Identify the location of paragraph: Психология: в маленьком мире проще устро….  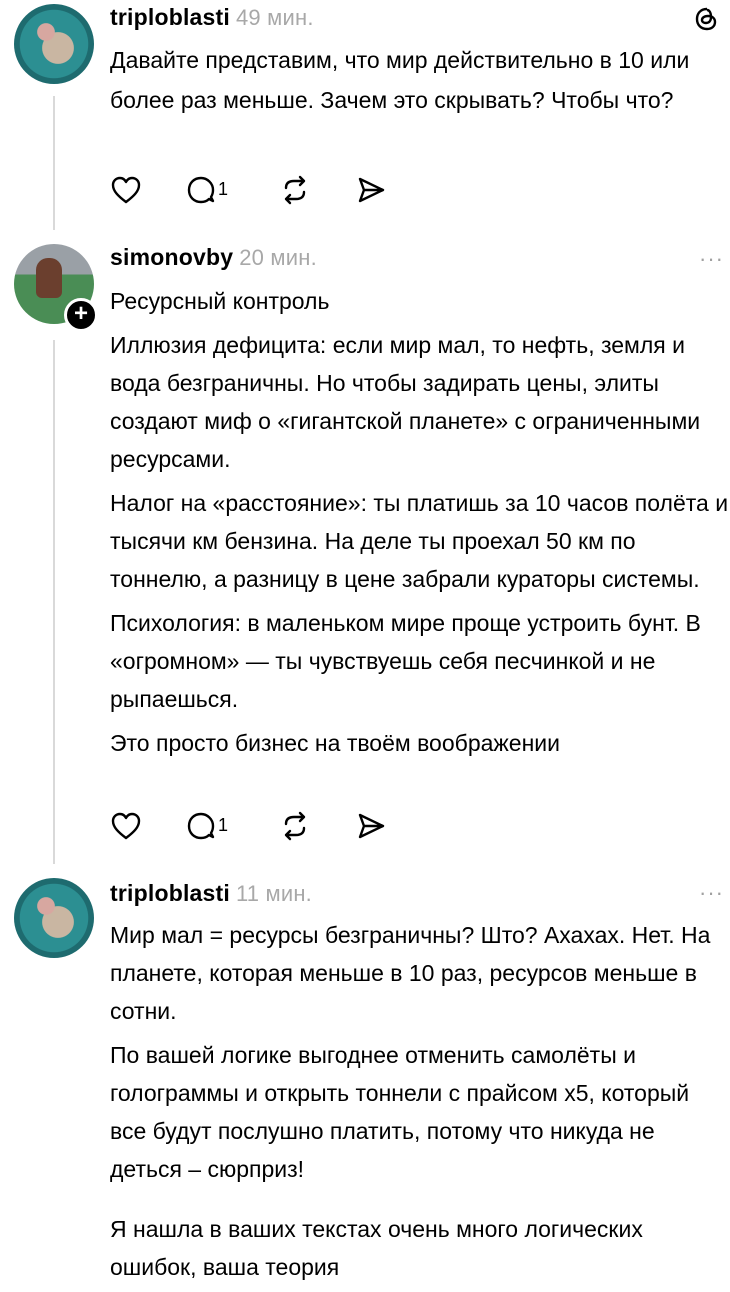
(405, 661).